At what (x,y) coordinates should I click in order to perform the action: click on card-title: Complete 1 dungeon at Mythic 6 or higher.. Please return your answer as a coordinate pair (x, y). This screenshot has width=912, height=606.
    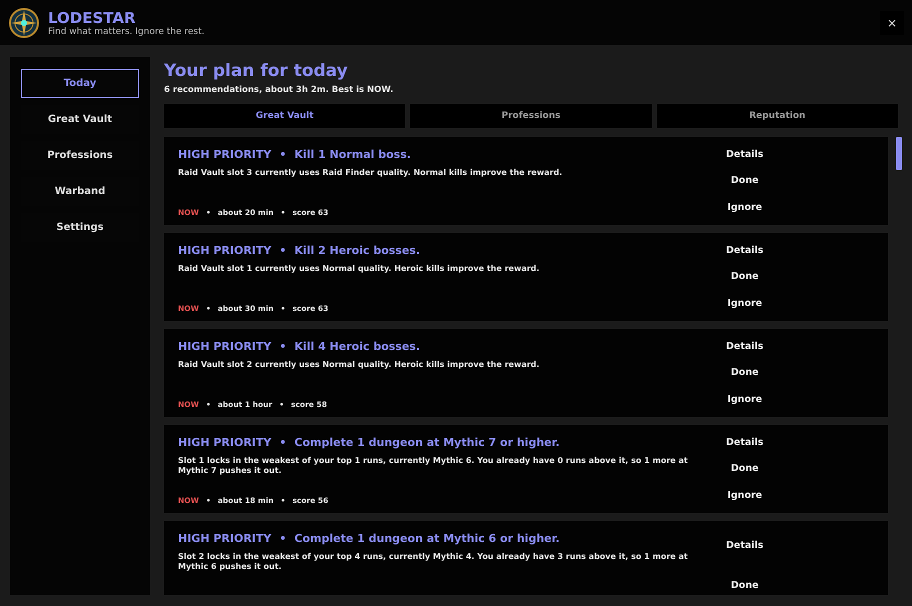
    Looking at the image, I should click on (427, 538).